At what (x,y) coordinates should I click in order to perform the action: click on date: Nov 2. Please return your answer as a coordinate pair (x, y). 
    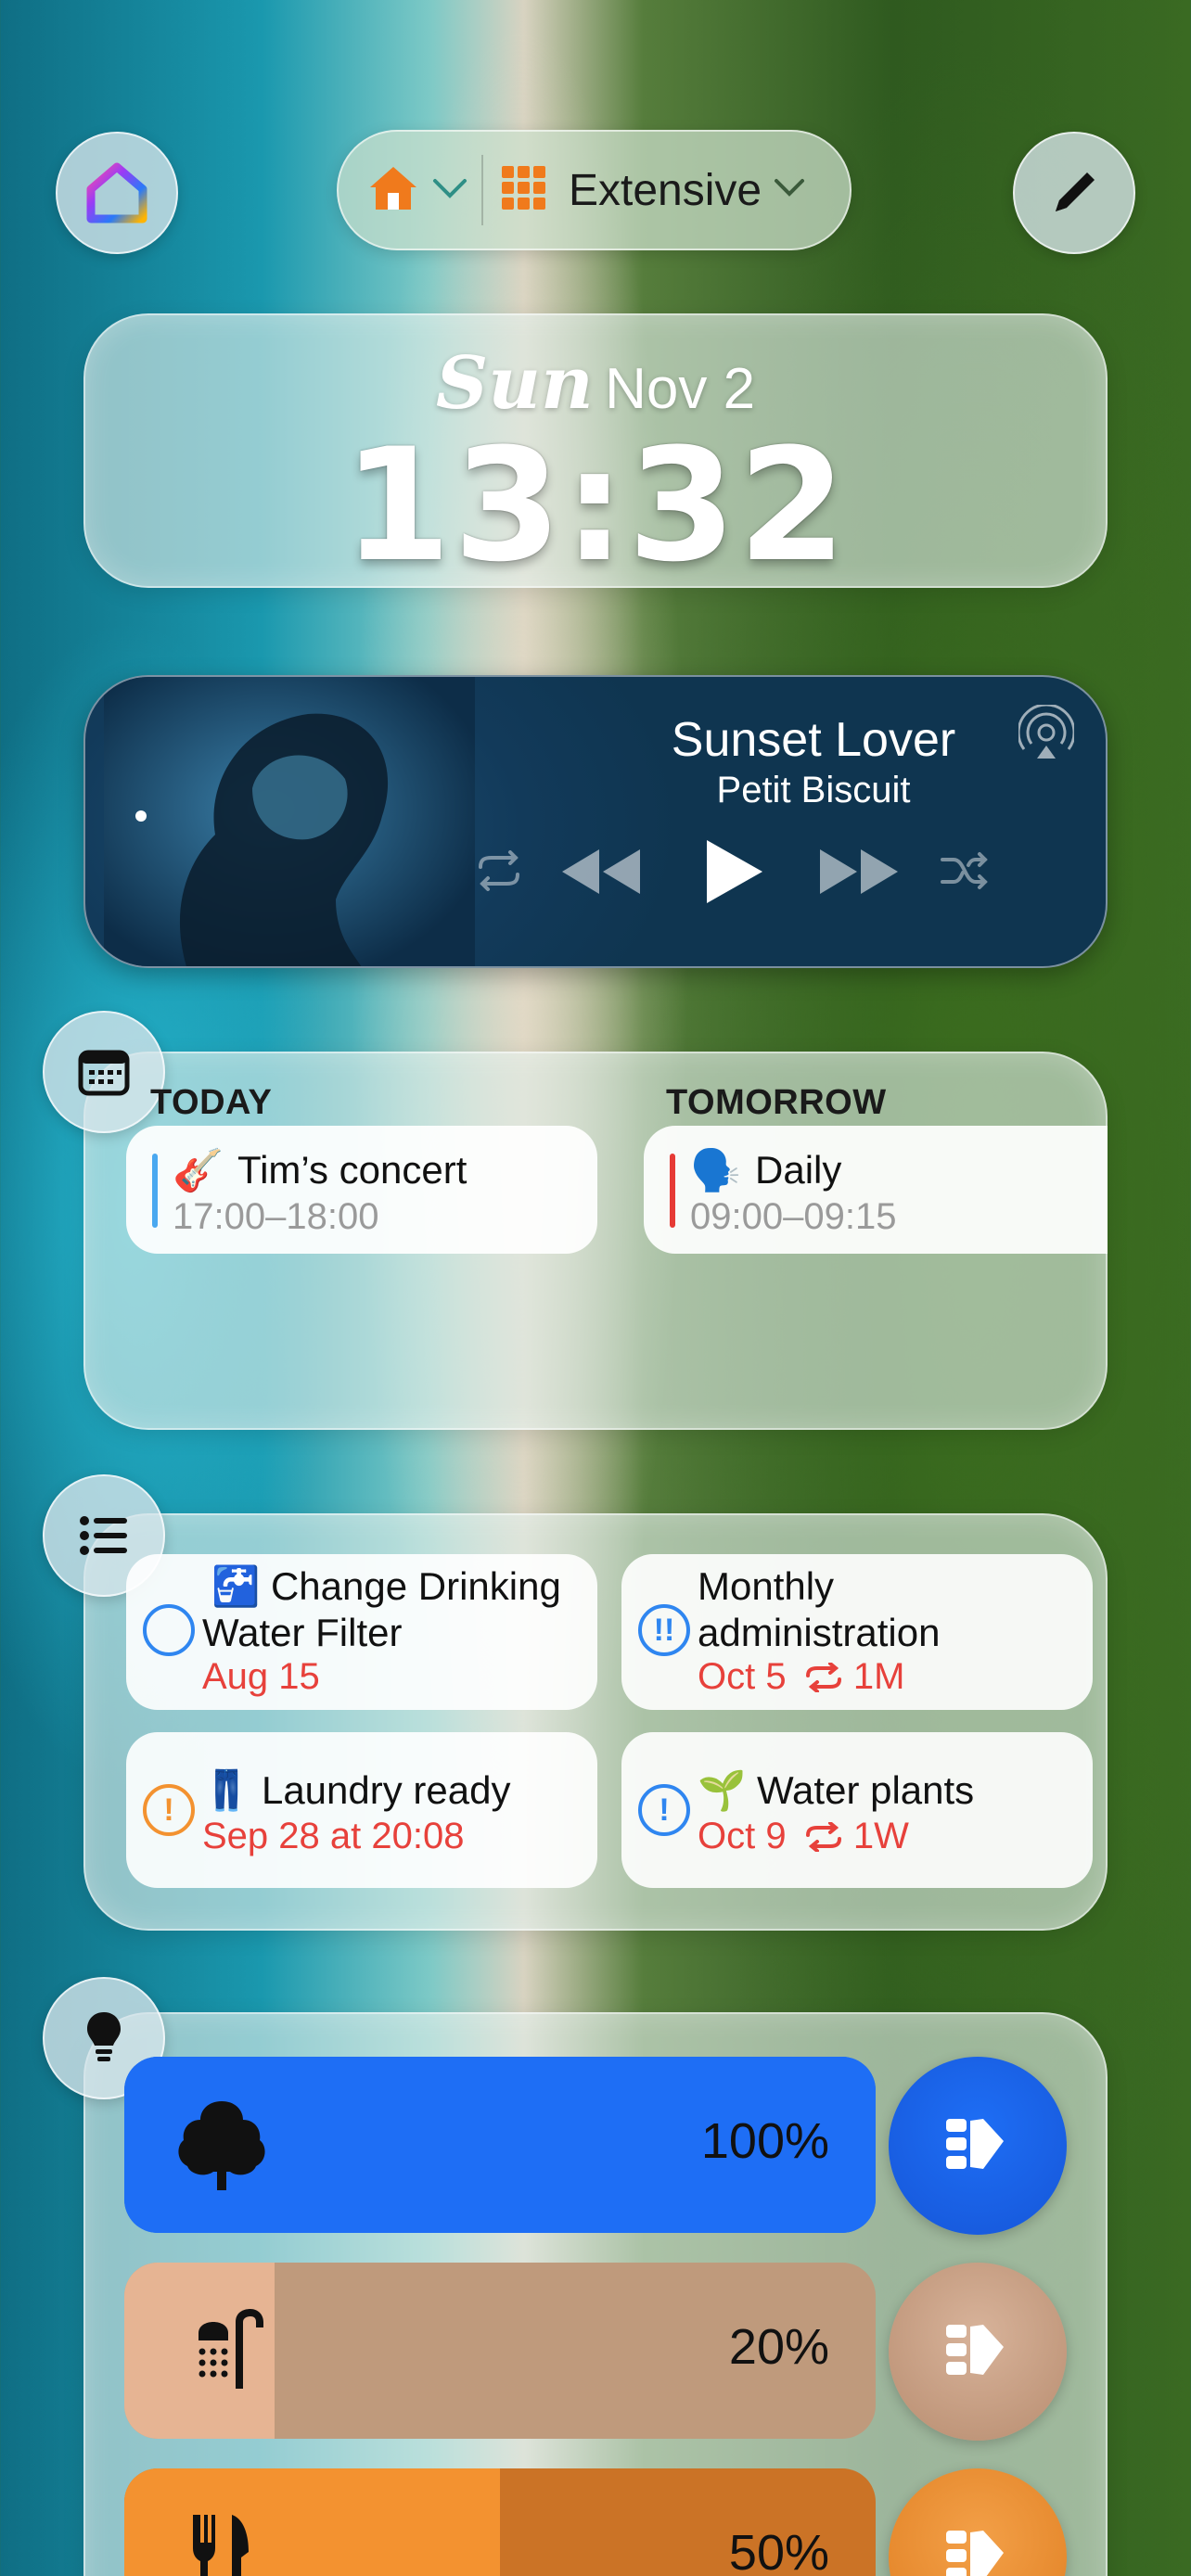
    Looking at the image, I should click on (680, 389).